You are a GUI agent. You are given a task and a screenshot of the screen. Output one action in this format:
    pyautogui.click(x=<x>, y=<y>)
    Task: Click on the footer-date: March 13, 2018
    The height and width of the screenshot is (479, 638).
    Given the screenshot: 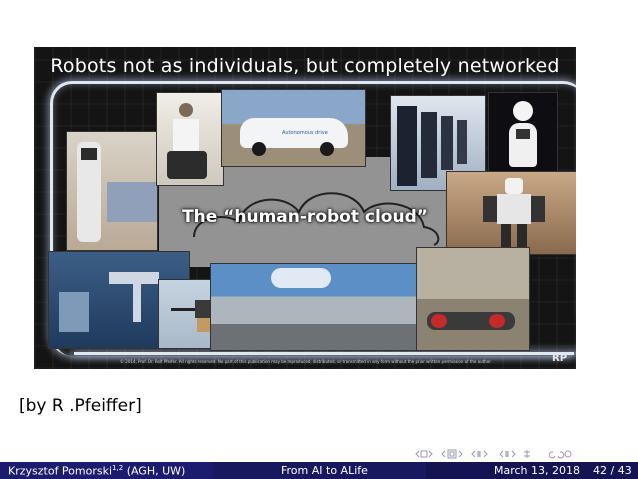 What is the action you would take?
    pyautogui.click(x=537, y=470)
    